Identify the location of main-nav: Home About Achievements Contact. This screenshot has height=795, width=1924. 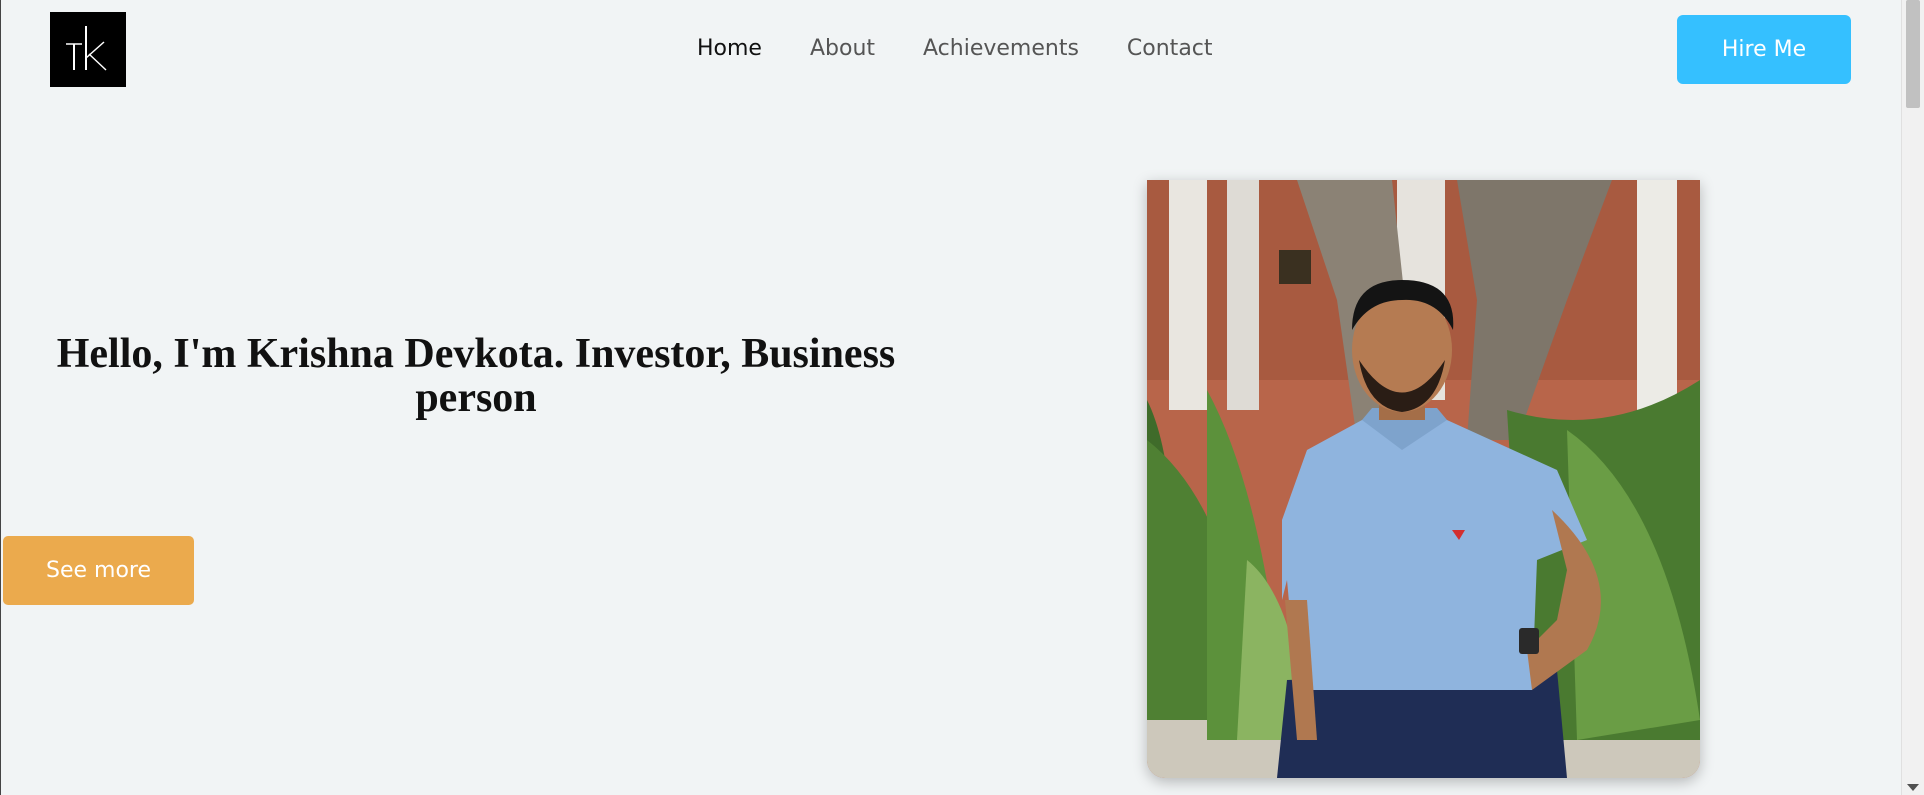
(955, 49).